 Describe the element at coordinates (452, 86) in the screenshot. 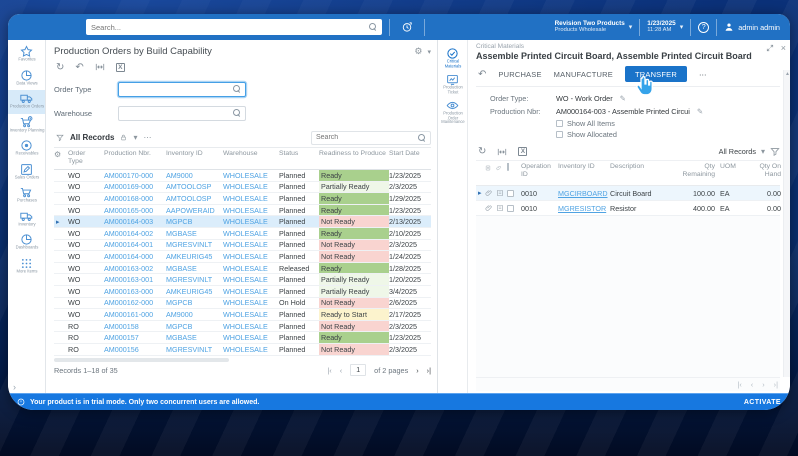

I see `side-panel-tab-production-ticket: Production Ticket` at that location.